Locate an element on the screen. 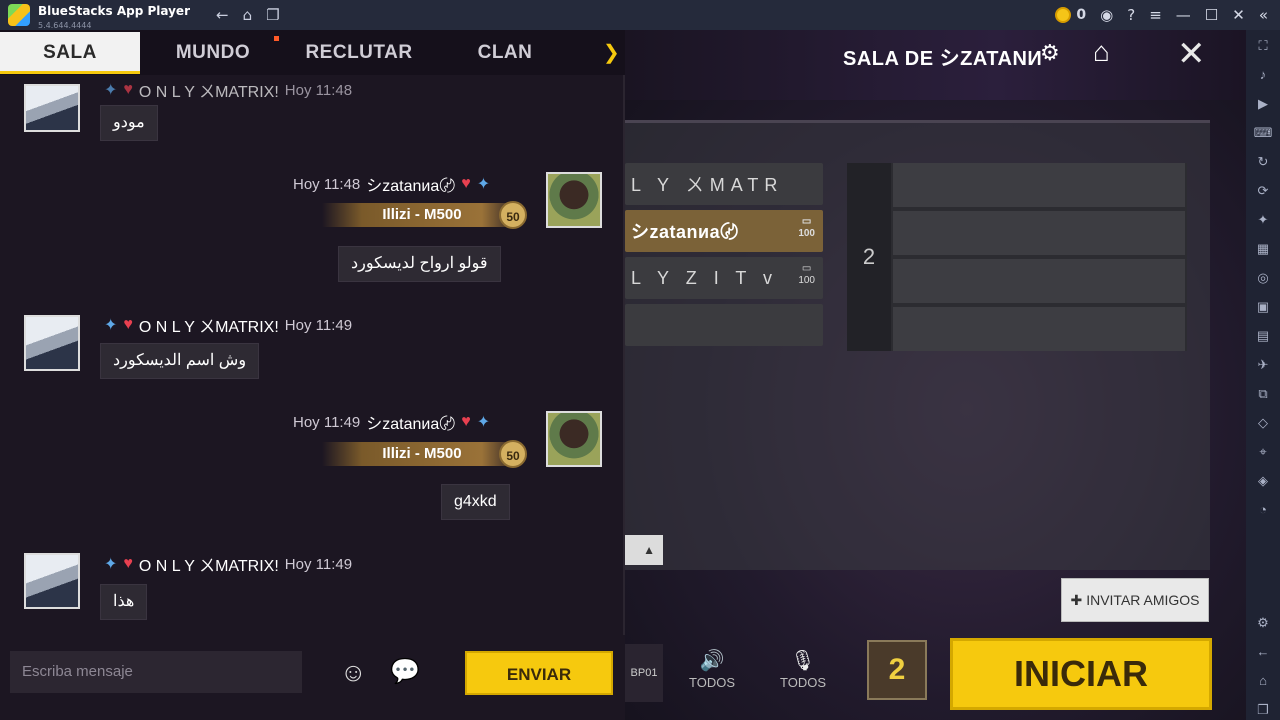 This screenshot has height=720, width=1280. room-bottom-bar: BP01 🔊 TODOS 🎙 TODOS 2 INICIAR is located at coordinates (935, 675).